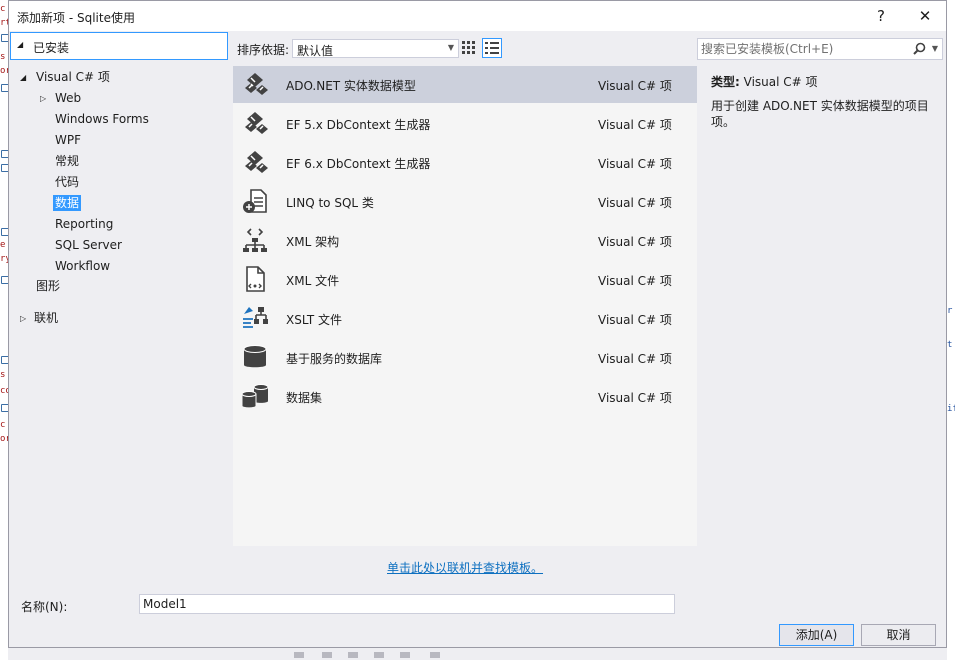  I want to click on help-button: ?, so click(881, 16).